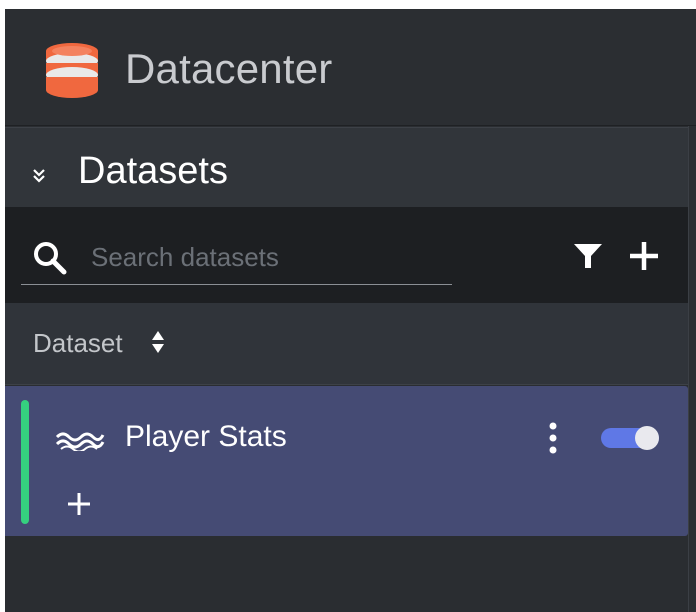 The width and height of the screenshot is (696, 612). Describe the element at coordinates (266, 257) in the screenshot. I see `search-input` at that location.